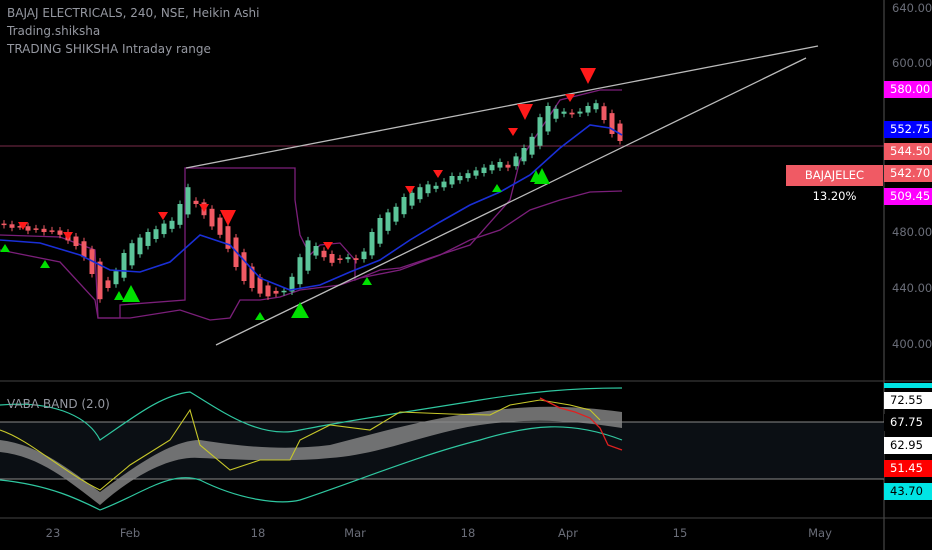 This screenshot has width=932, height=550. I want to click on oscillator-label-top, so click(908, 385).